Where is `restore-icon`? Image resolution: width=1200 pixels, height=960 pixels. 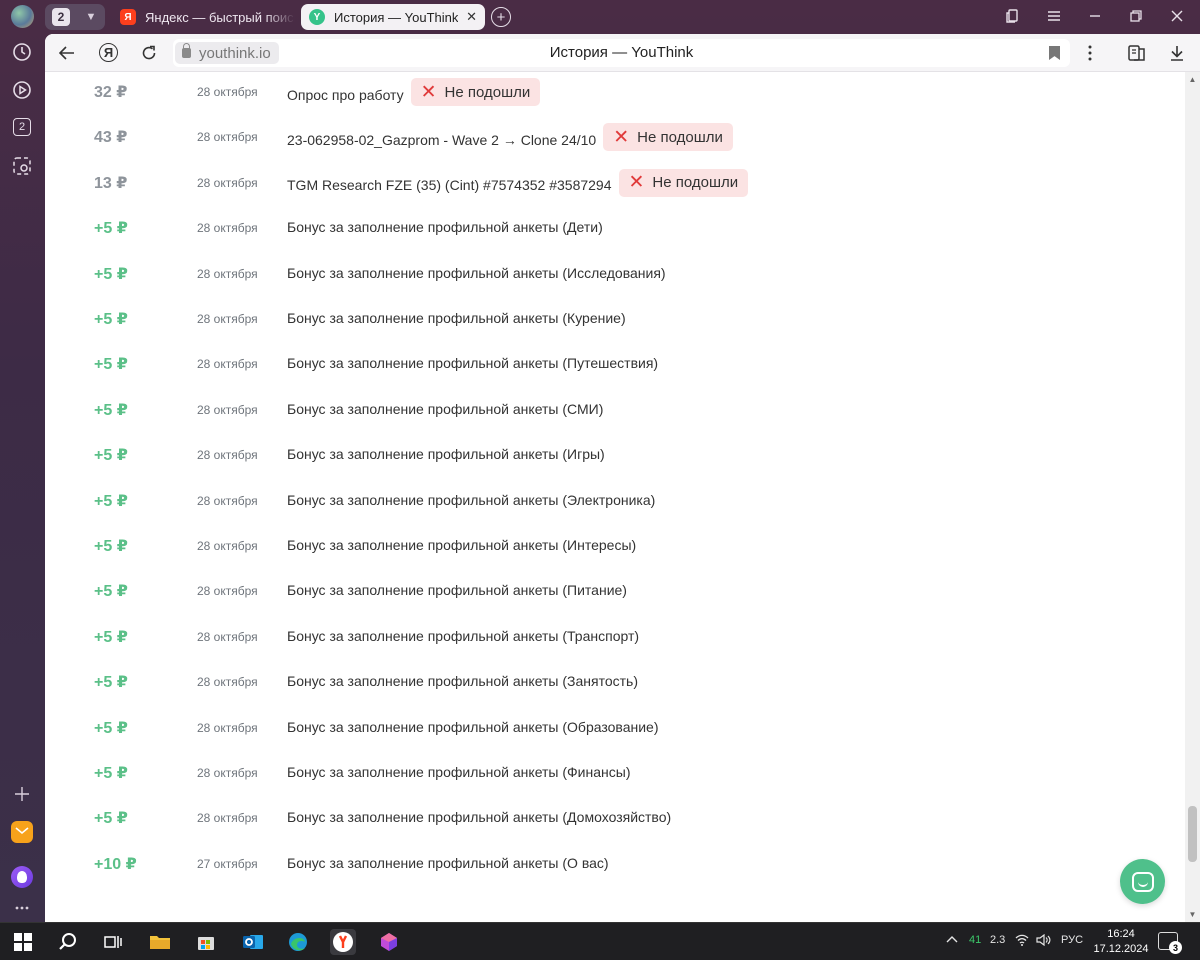 restore-icon is located at coordinates (1136, 16).